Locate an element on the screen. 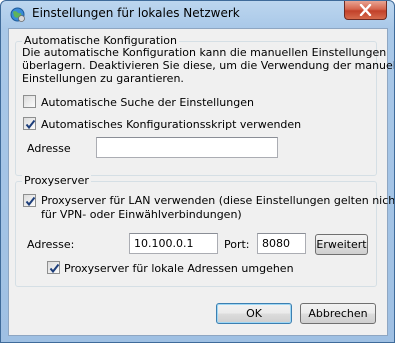 The height and width of the screenshot is (343, 395). window-title: Einstellungen für lokales Netzwerk is located at coordinates (136, 13).